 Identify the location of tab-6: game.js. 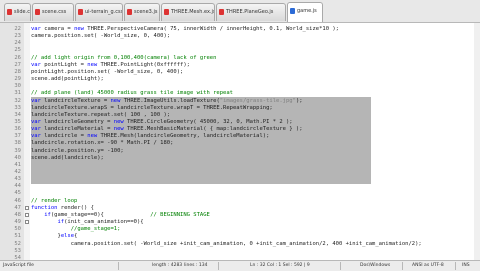
(305, 12).